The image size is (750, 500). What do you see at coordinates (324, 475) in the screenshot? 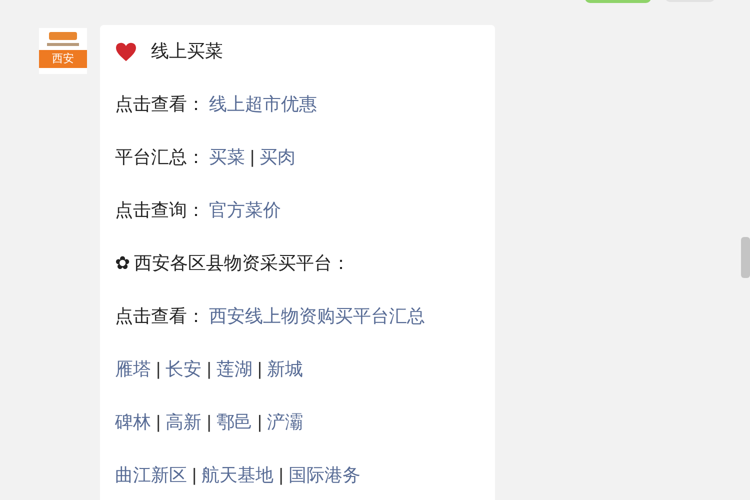
I see `link: 国际港务` at bounding box center [324, 475].